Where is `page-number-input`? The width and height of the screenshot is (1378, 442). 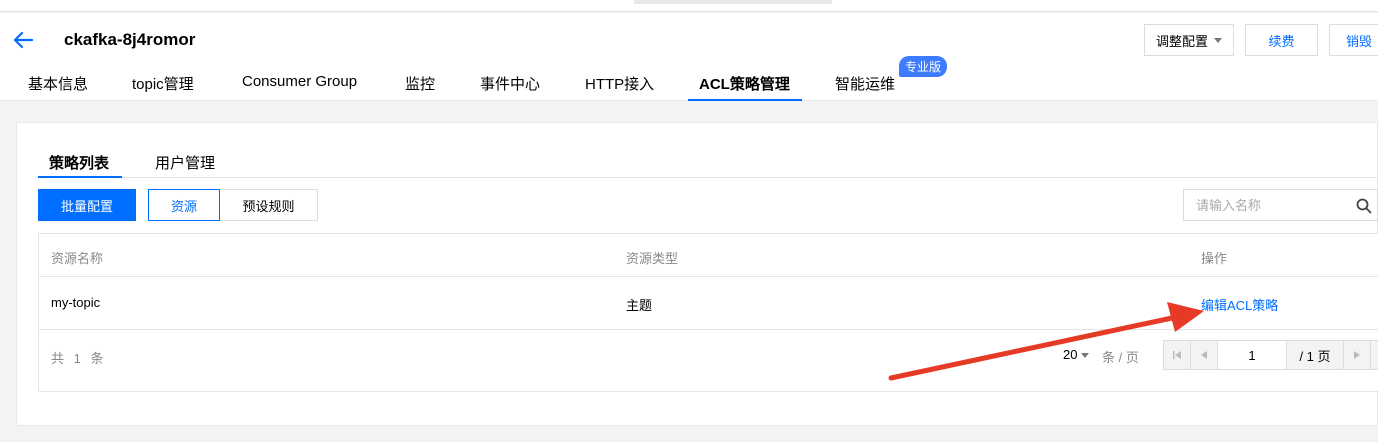
page-number-input is located at coordinates (1252, 355).